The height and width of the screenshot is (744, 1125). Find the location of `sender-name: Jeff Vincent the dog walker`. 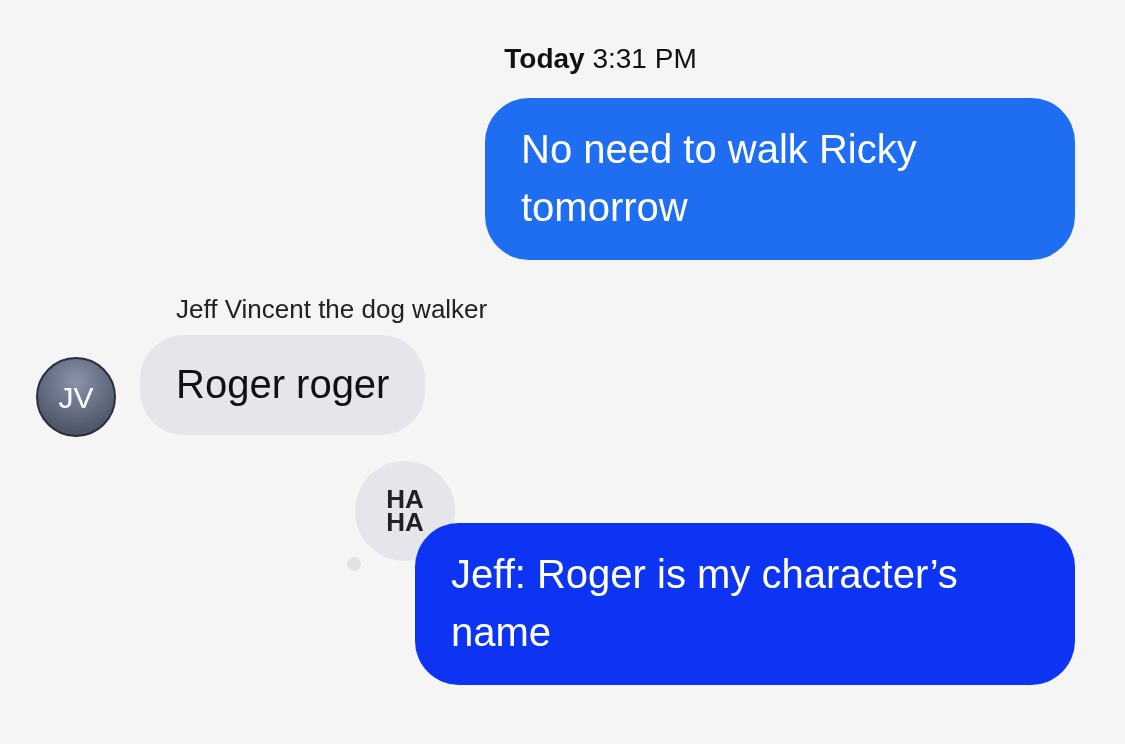

sender-name: Jeff Vincent the dog walker is located at coordinates (332, 309).